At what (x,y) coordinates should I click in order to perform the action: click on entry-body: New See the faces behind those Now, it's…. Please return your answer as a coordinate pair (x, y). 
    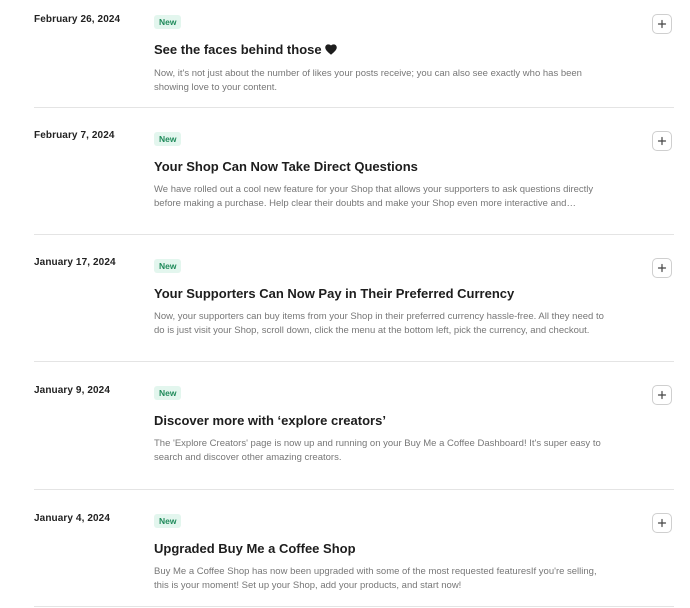
    Looking at the image, I should click on (384, 53).